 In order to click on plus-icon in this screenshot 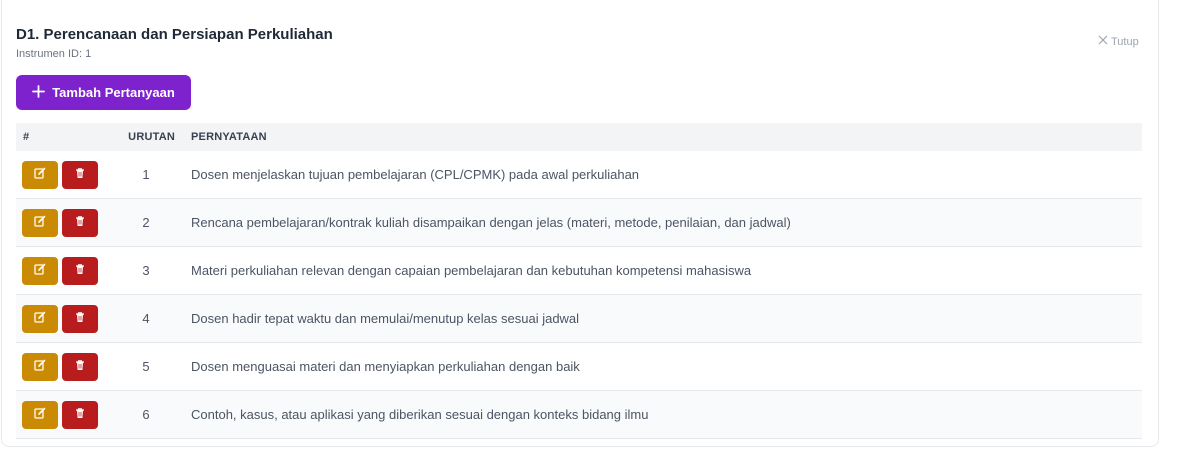, I will do `click(39, 92)`.